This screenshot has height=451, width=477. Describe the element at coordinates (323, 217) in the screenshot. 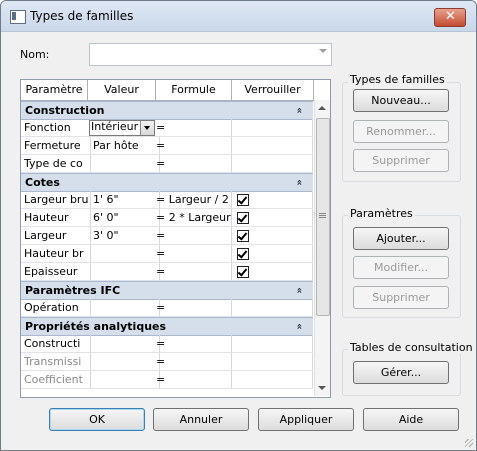

I see `scrollbar-thumb` at that location.